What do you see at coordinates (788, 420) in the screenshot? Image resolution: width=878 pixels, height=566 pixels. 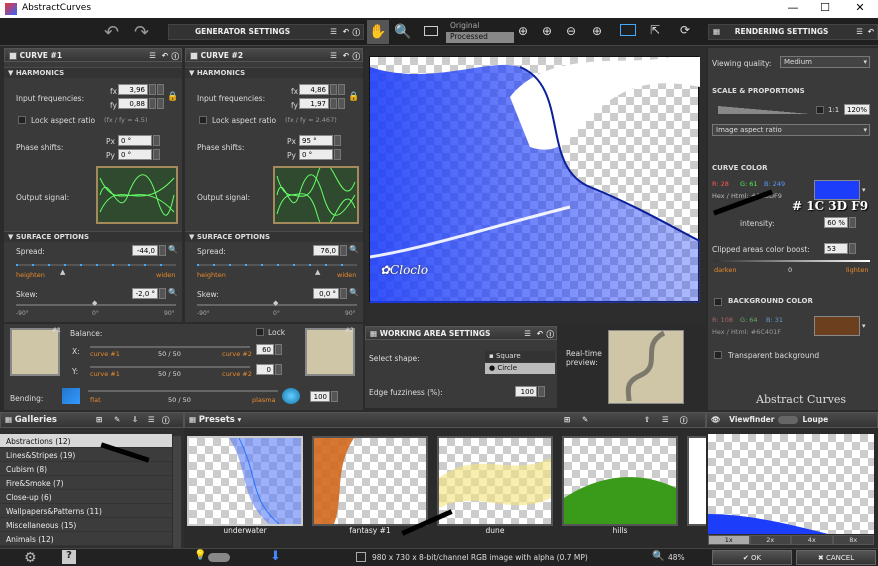 I see `viewfinder-toggle` at bounding box center [788, 420].